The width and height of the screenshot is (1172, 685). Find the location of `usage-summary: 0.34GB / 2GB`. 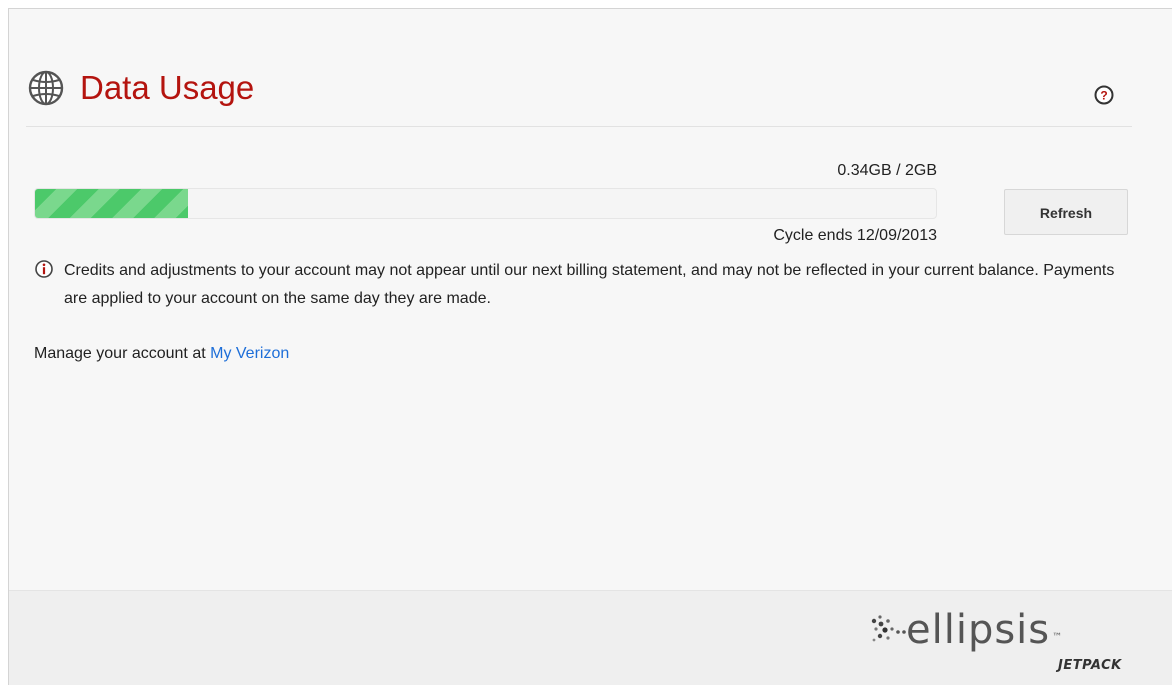

usage-summary: 0.34GB / 2GB is located at coordinates (887, 170).